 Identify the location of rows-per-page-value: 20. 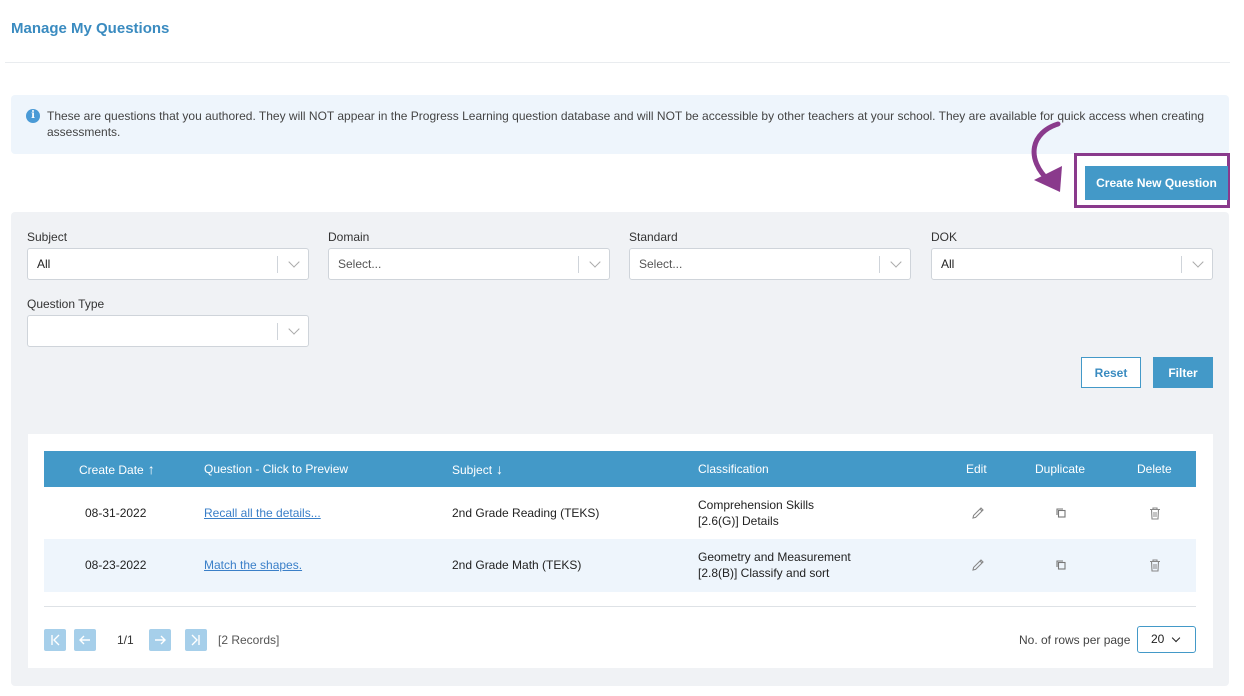
(1158, 639).